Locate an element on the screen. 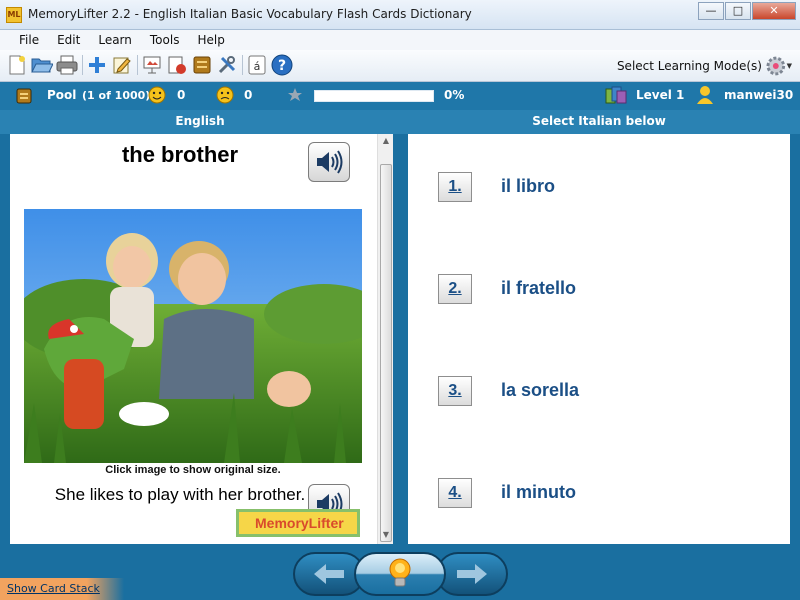  add-card-icon is located at coordinates (97, 65).